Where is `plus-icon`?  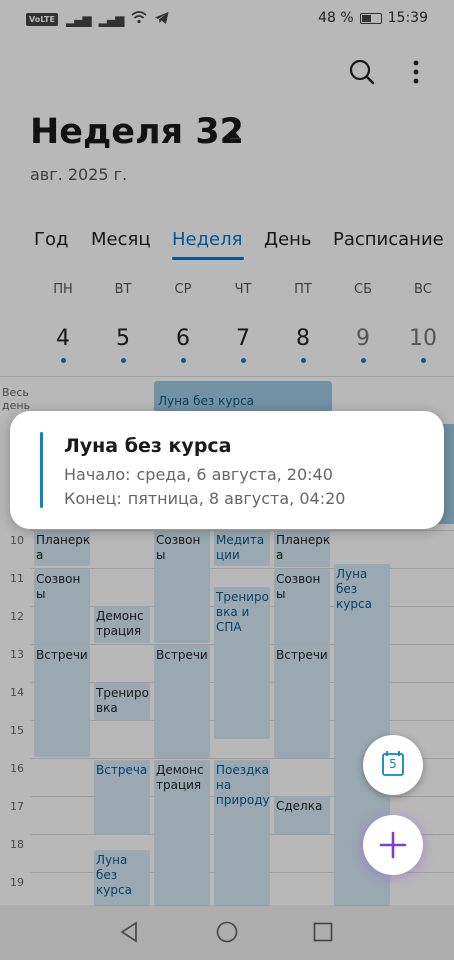 plus-icon is located at coordinates (393, 845).